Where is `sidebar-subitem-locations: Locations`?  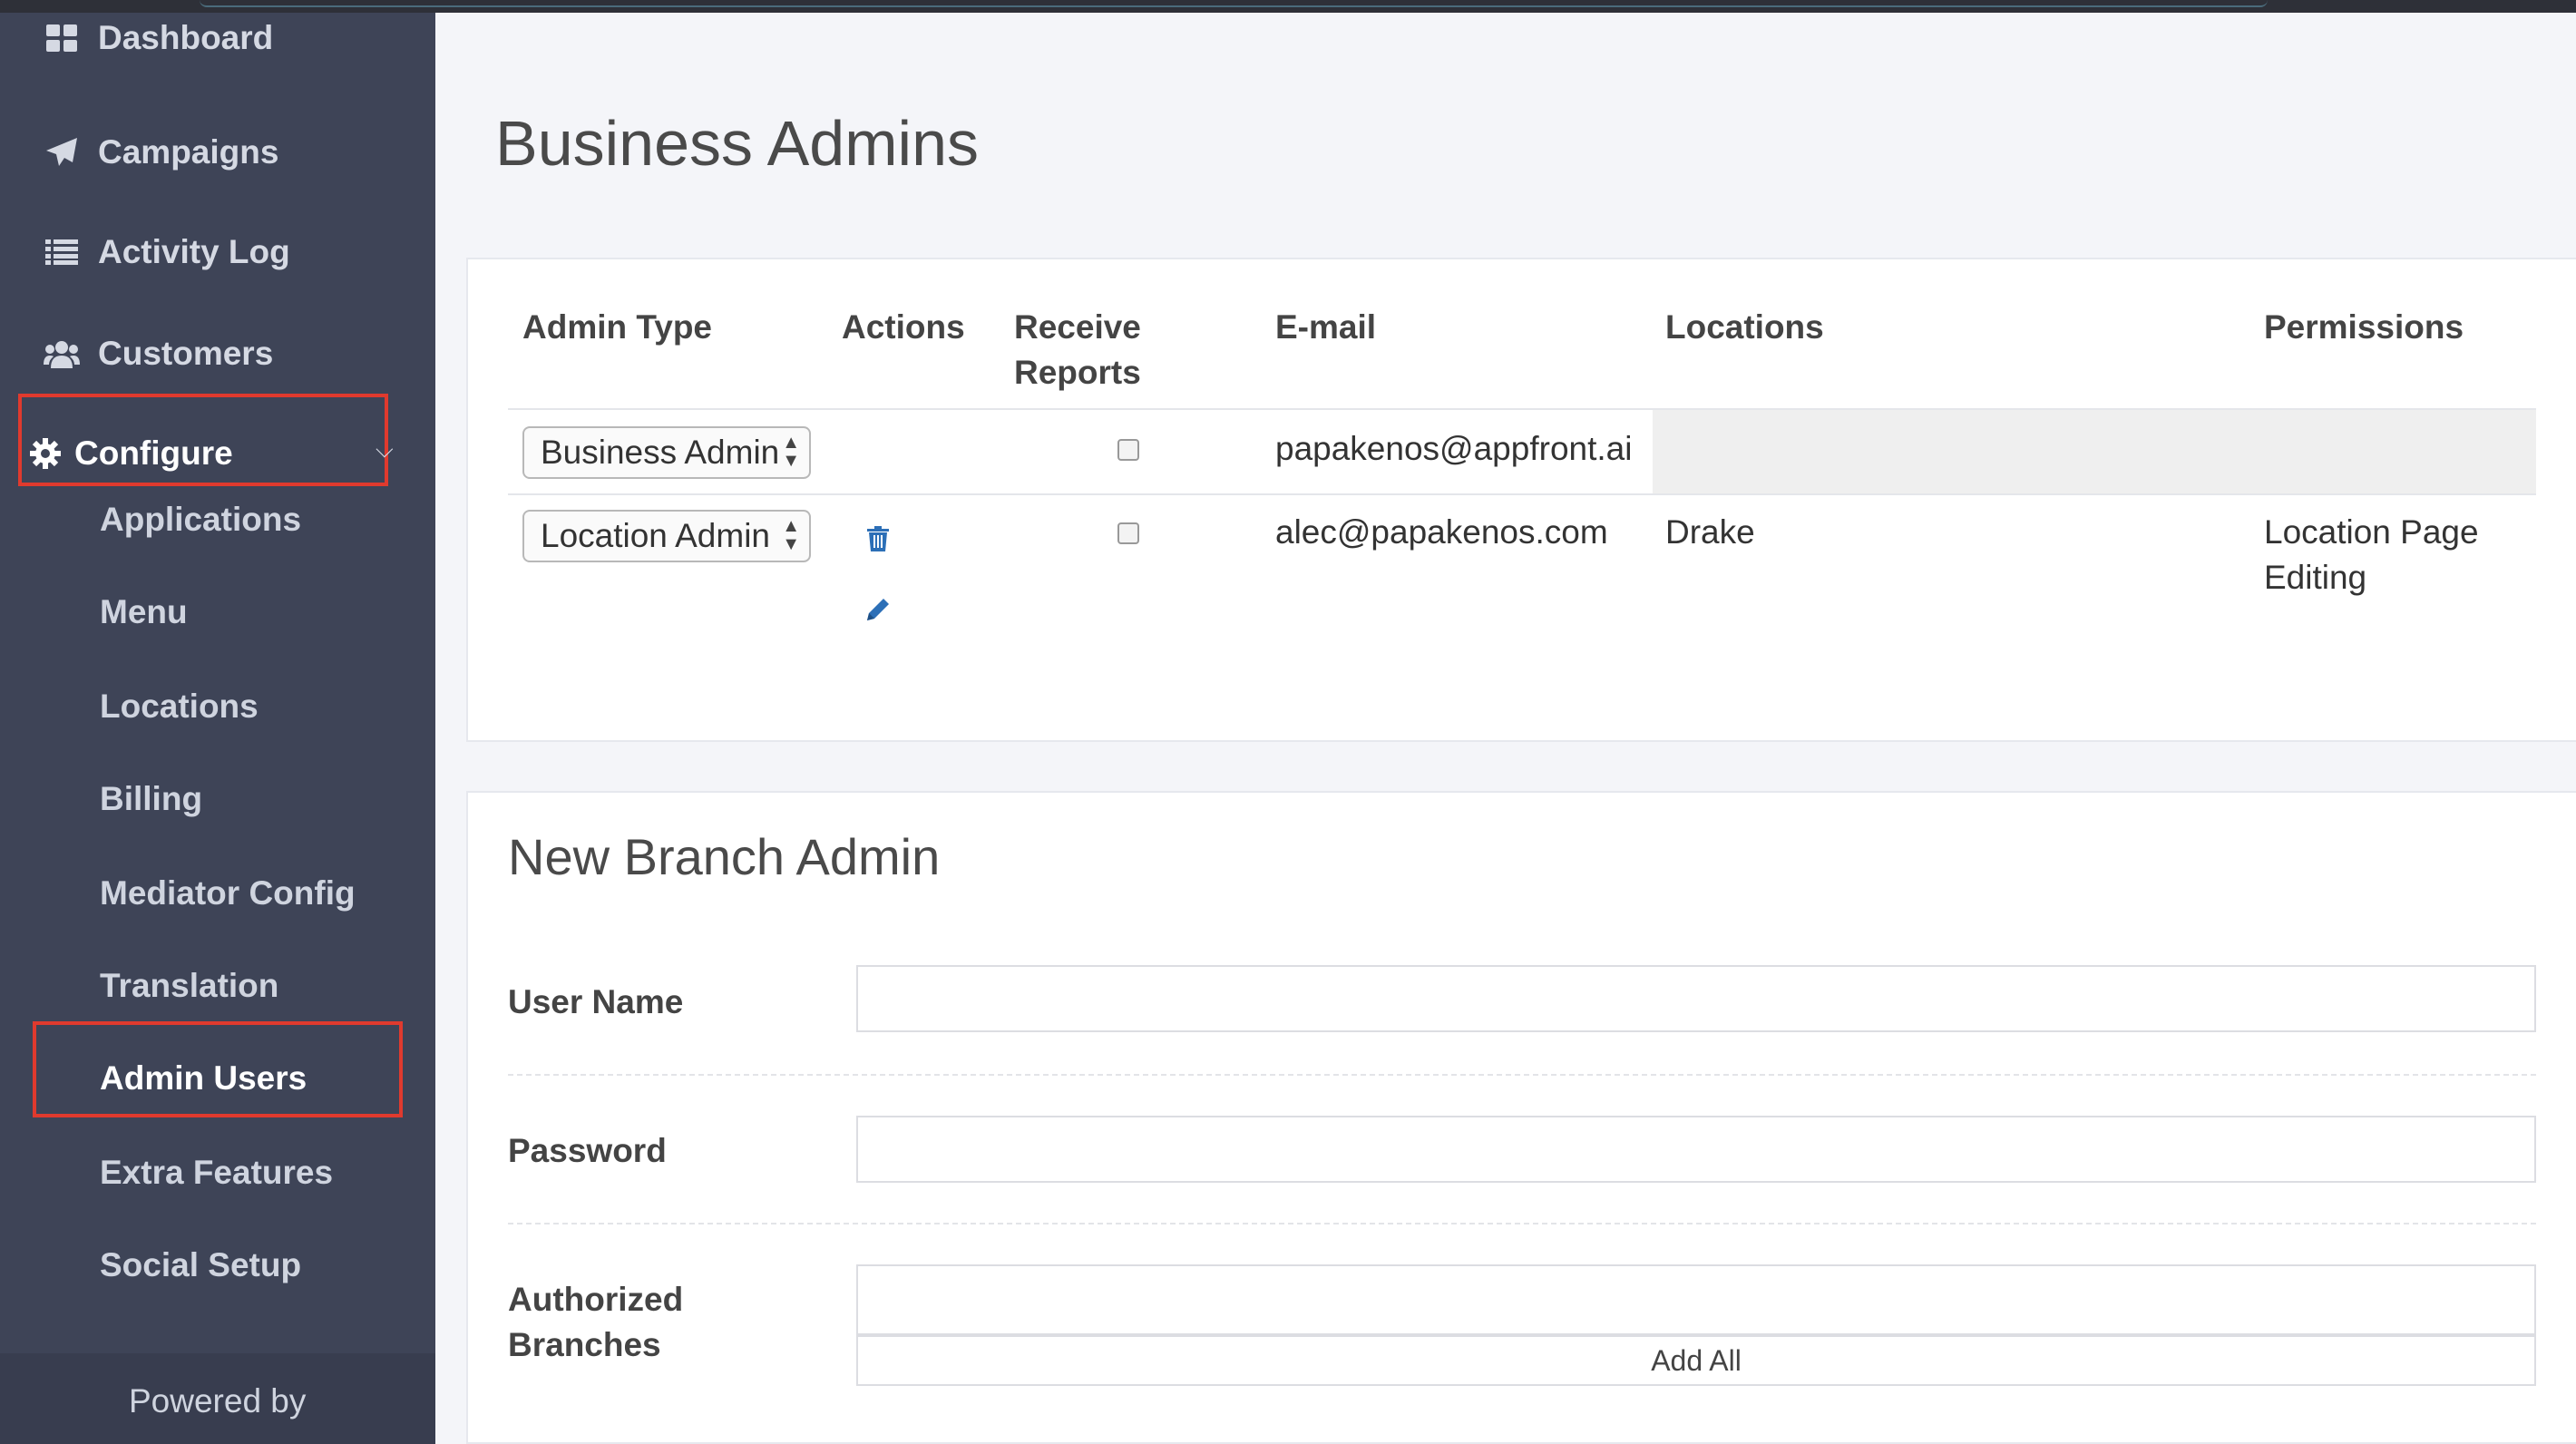 sidebar-subitem-locations: Locations is located at coordinates (179, 707).